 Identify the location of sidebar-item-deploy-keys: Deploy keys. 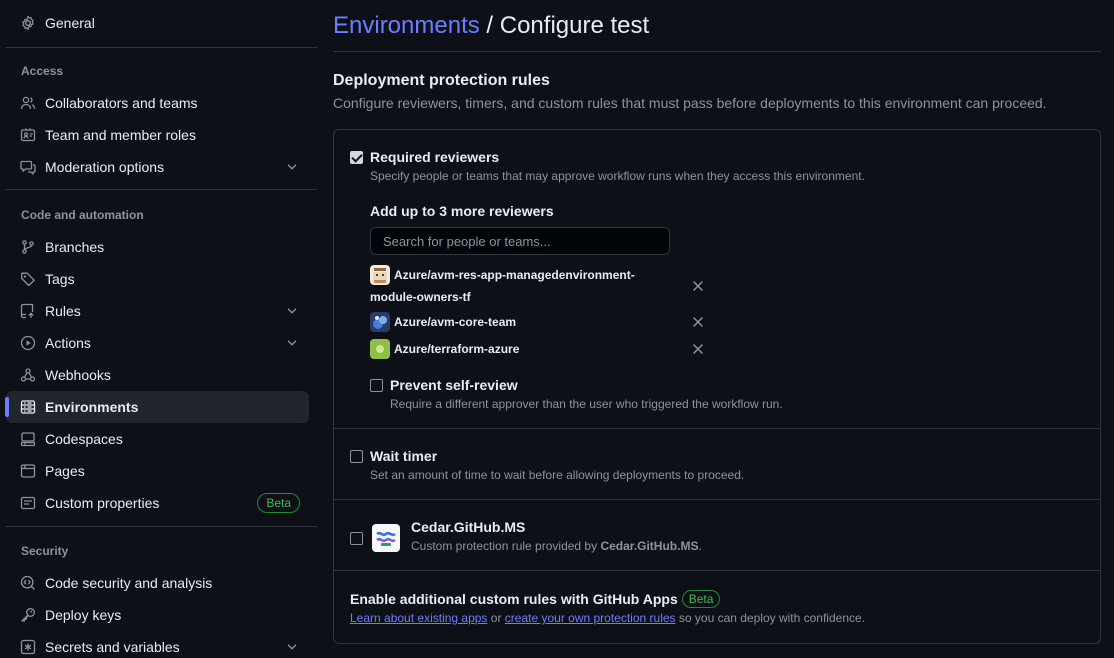
(157, 615).